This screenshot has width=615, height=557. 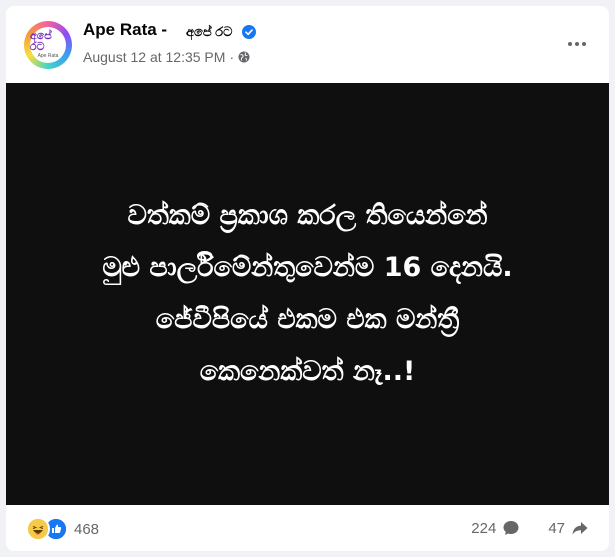 What do you see at coordinates (38, 529) in the screenshot?
I see `haha-reaction-icon` at bounding box center [38, 529].